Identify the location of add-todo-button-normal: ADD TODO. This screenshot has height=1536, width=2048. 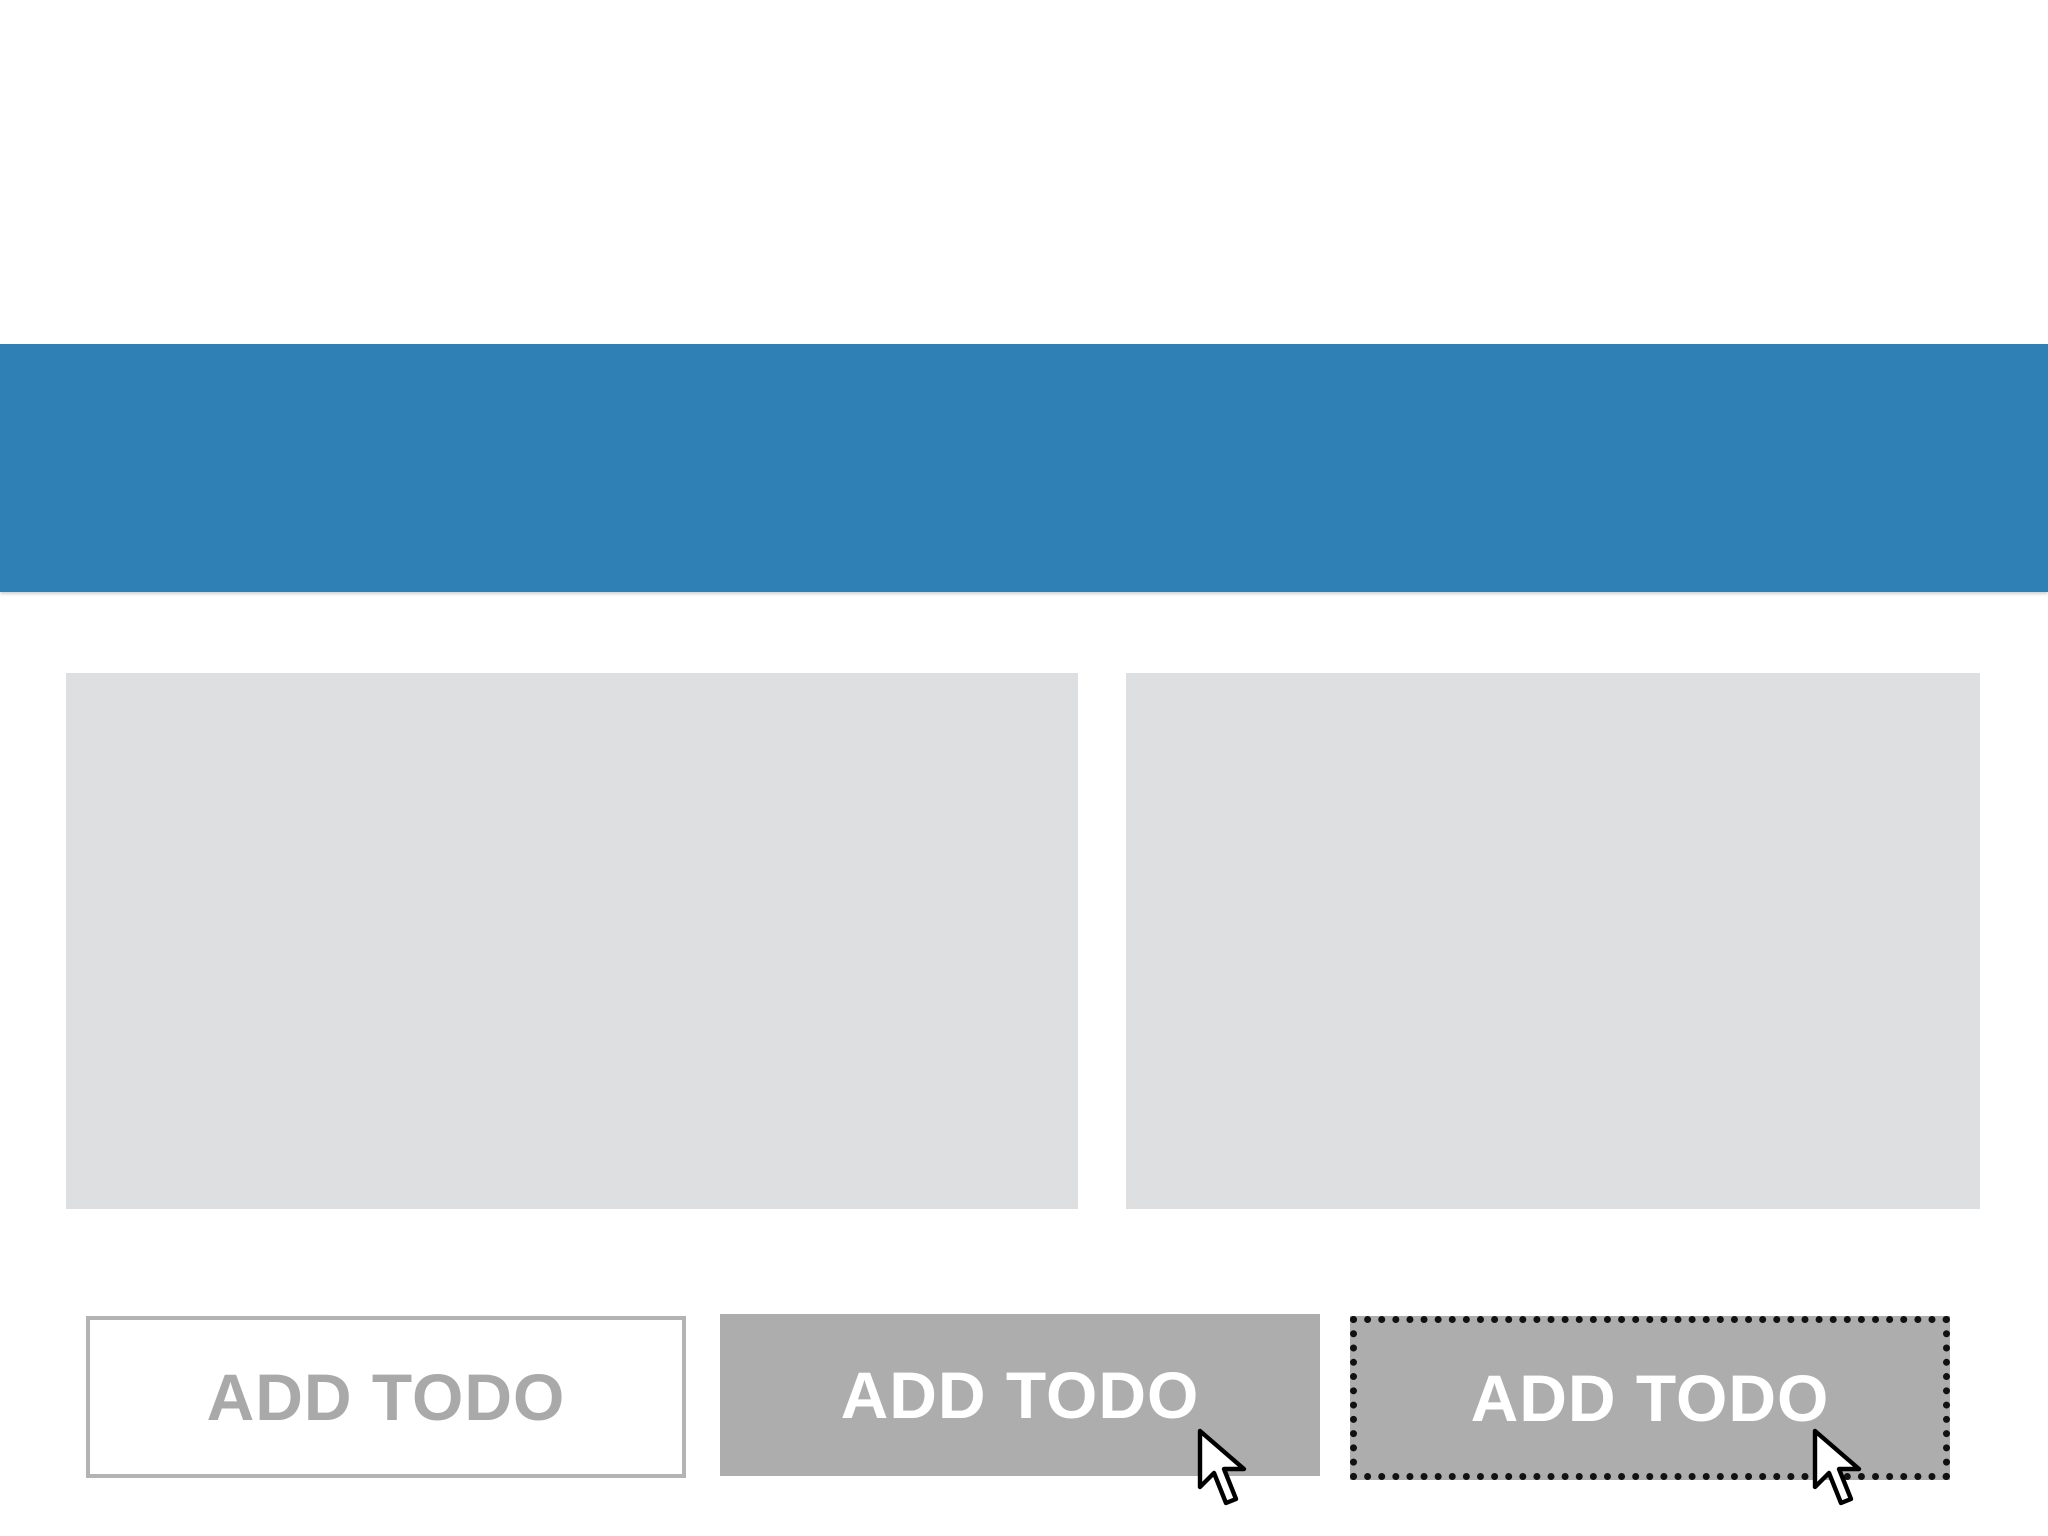
(386, 1397).